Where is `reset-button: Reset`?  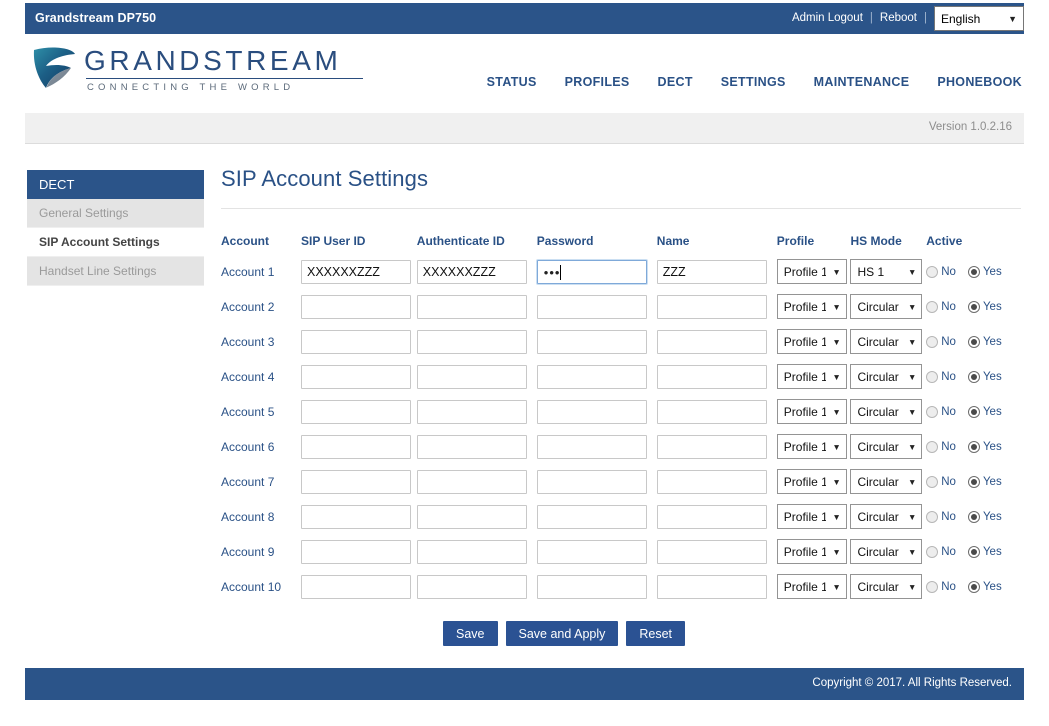 reset-button: Reset is located at coordinates (656, 633).